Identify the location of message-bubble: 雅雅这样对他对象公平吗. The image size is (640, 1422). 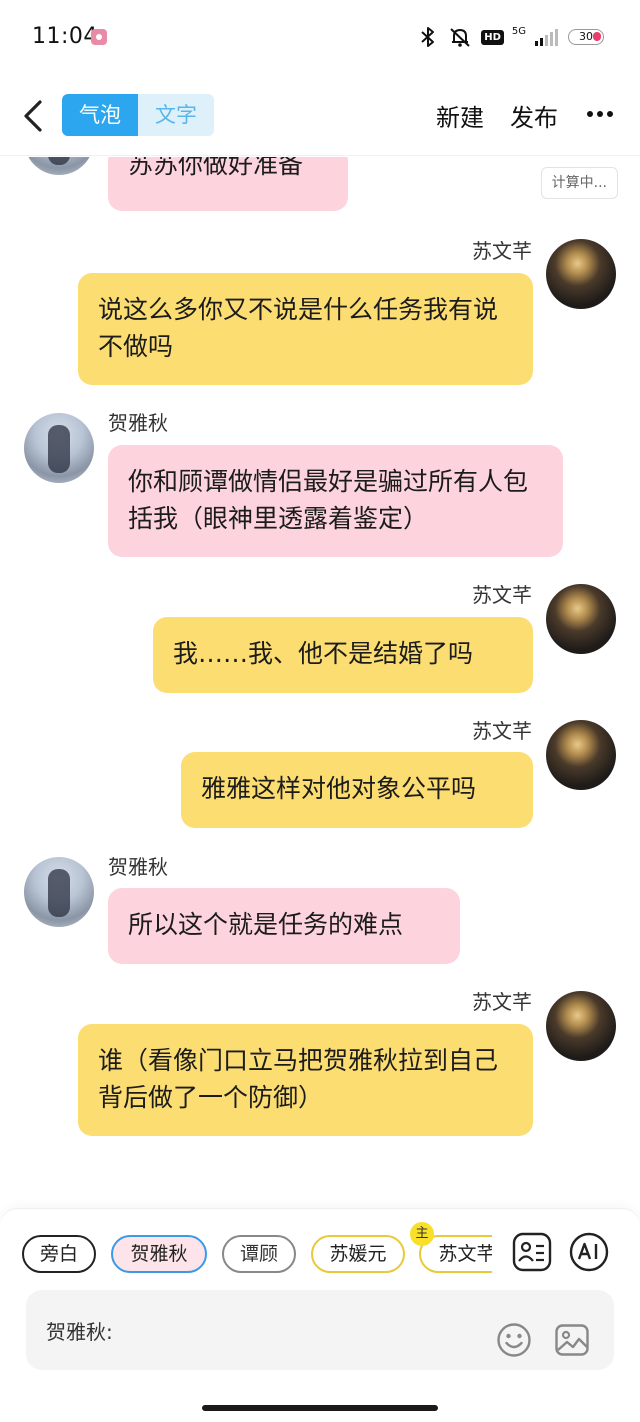
(357, 790).